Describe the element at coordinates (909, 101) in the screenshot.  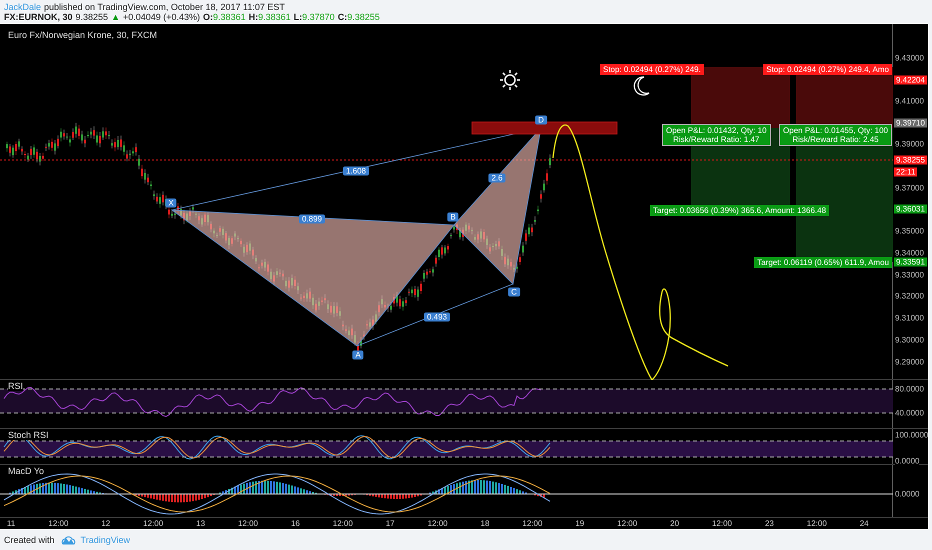
I see `axis-label: 9.41000` at that location.